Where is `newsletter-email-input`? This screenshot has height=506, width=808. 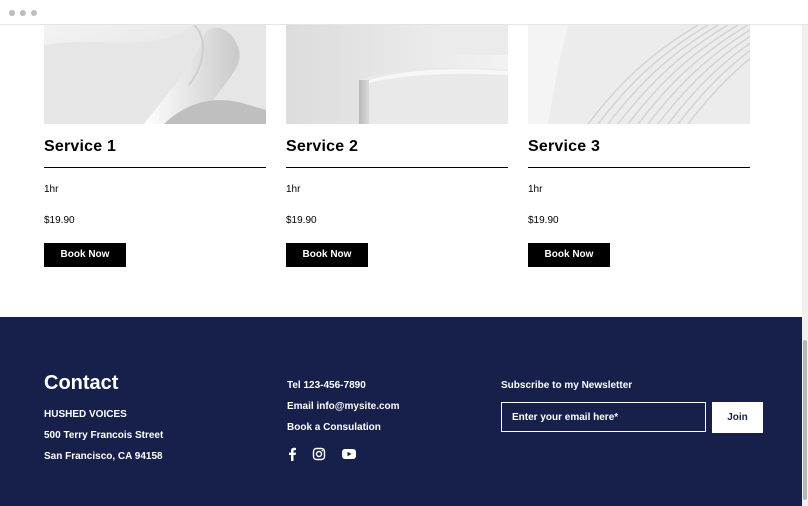
newsletter-email-input is located at coordinates (603, 417).